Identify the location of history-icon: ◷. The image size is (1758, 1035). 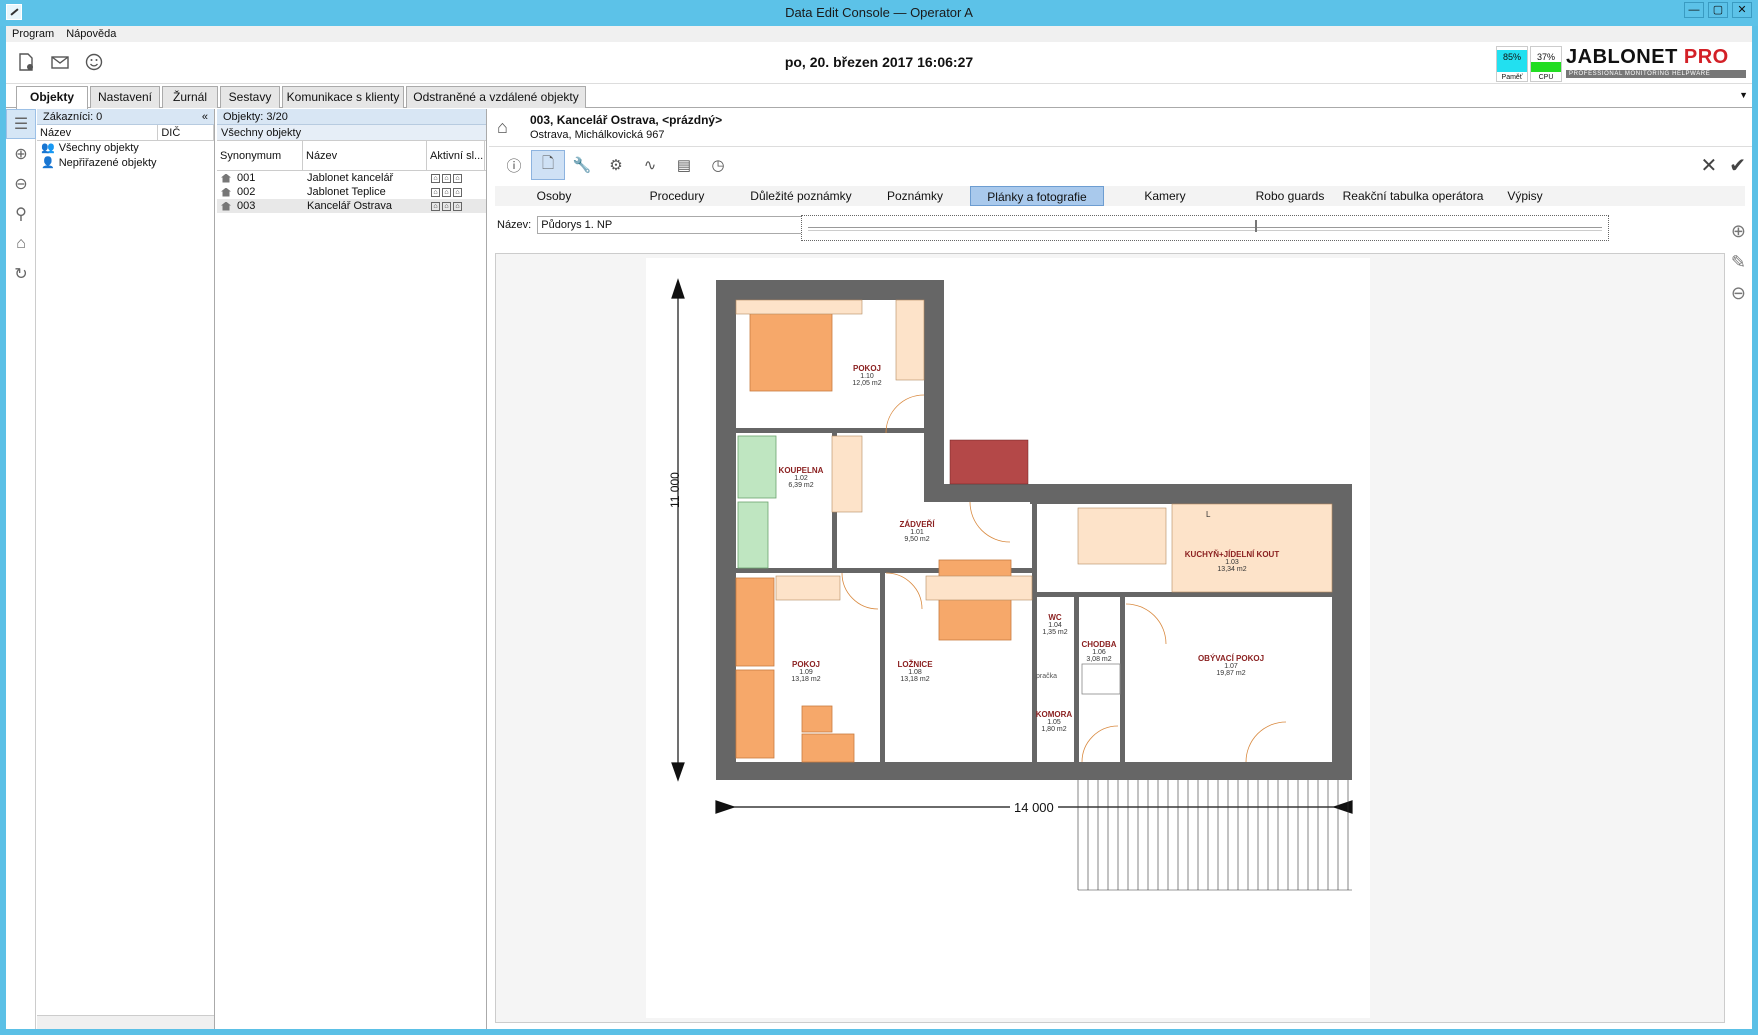
(718, 165).